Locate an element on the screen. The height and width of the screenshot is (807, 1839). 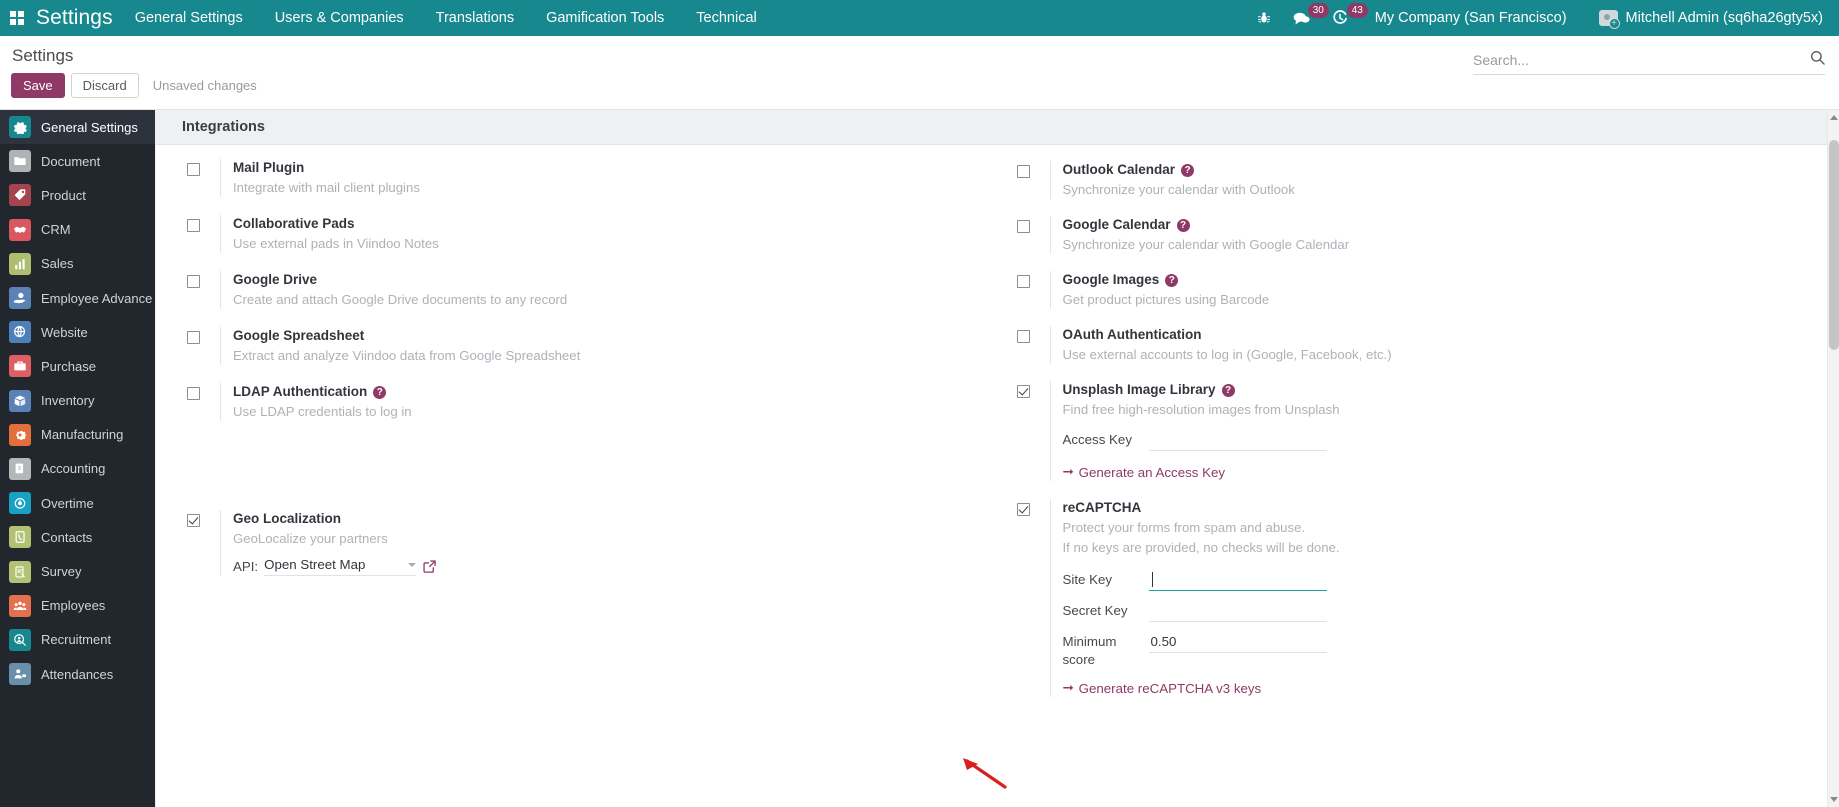
sidebar-item-product: Product is located at coordinates (77, 195).